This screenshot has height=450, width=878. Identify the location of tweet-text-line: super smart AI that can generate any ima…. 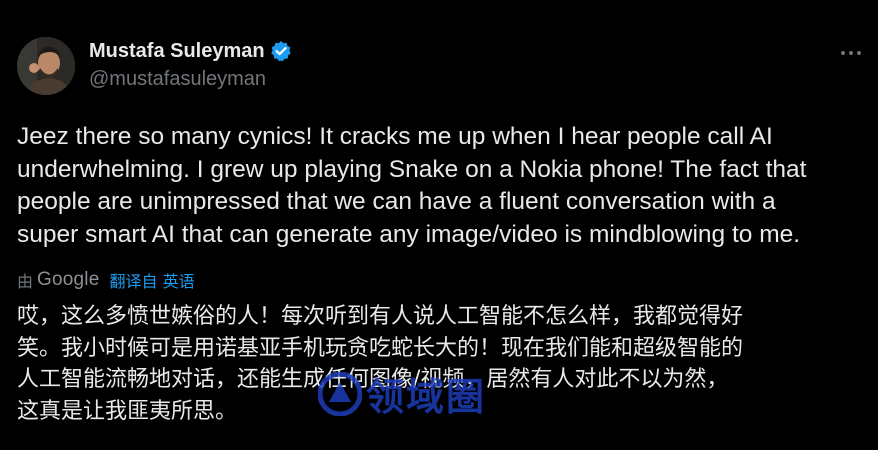
(409, 234).